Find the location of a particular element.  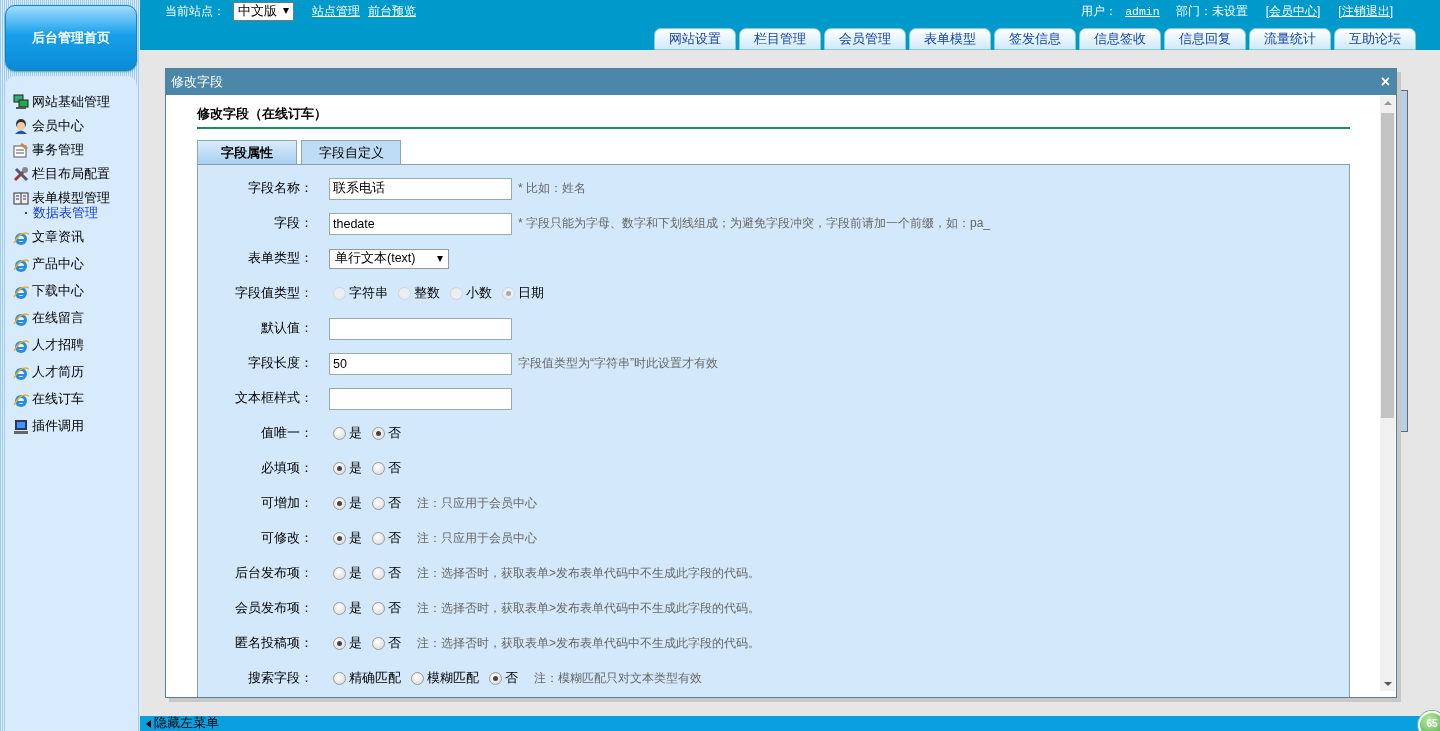

counter-badge: 65 is located at coordinates (1429, 721).